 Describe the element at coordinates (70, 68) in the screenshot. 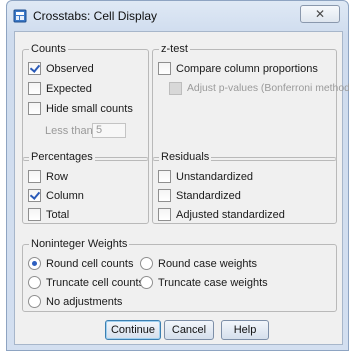

I see `observed-label: Observed` at that location.